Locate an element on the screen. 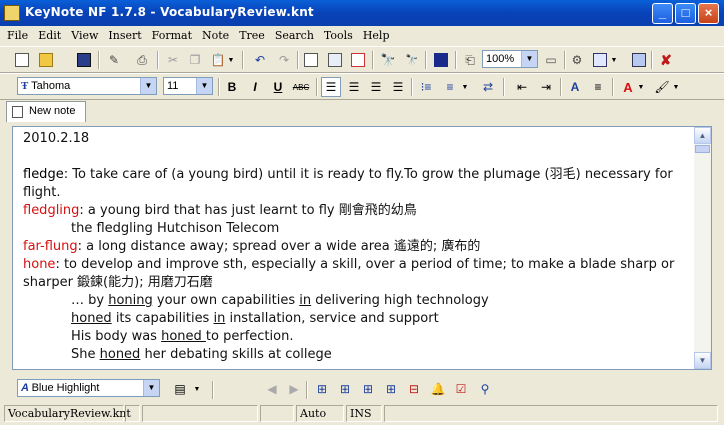  clipboard-capture-icon: ▭ is located at coordinates (551, 60).